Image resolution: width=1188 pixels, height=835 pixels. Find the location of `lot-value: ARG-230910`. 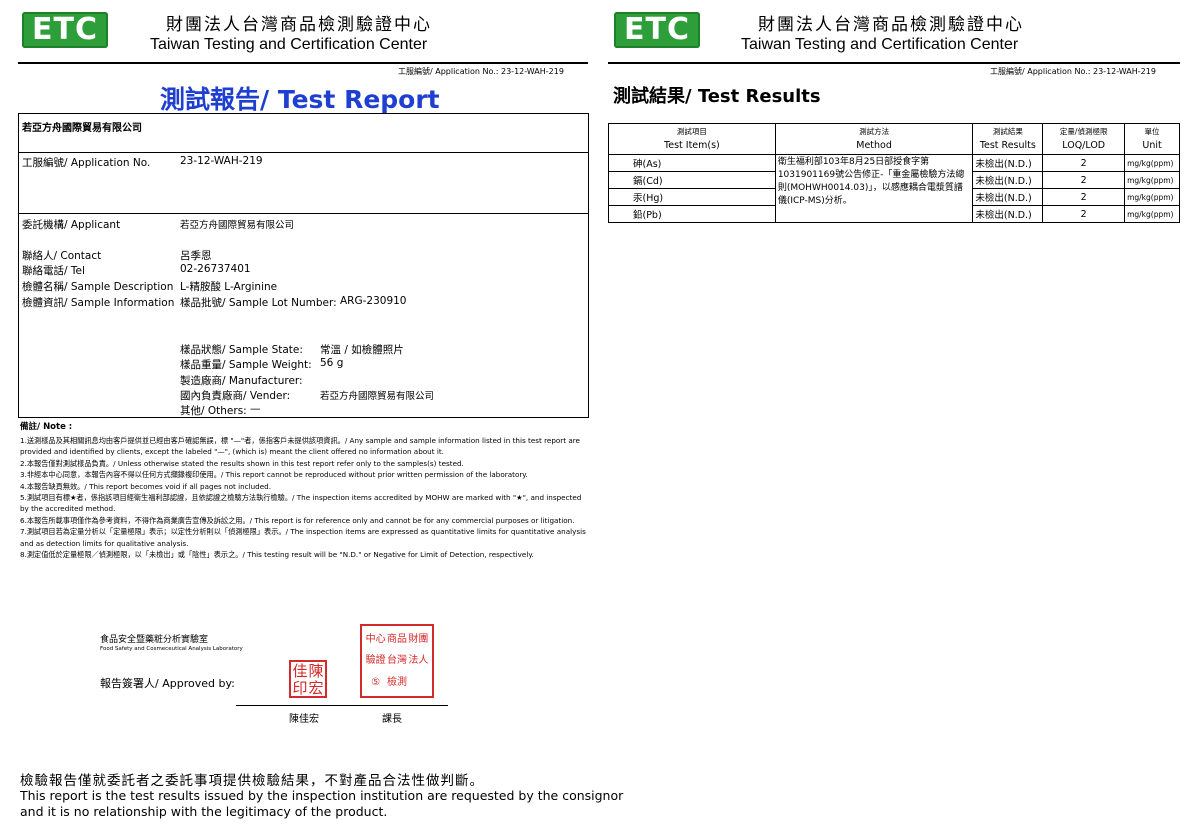

lot-value: ARG-230910 is located at coordinates (373, 301).